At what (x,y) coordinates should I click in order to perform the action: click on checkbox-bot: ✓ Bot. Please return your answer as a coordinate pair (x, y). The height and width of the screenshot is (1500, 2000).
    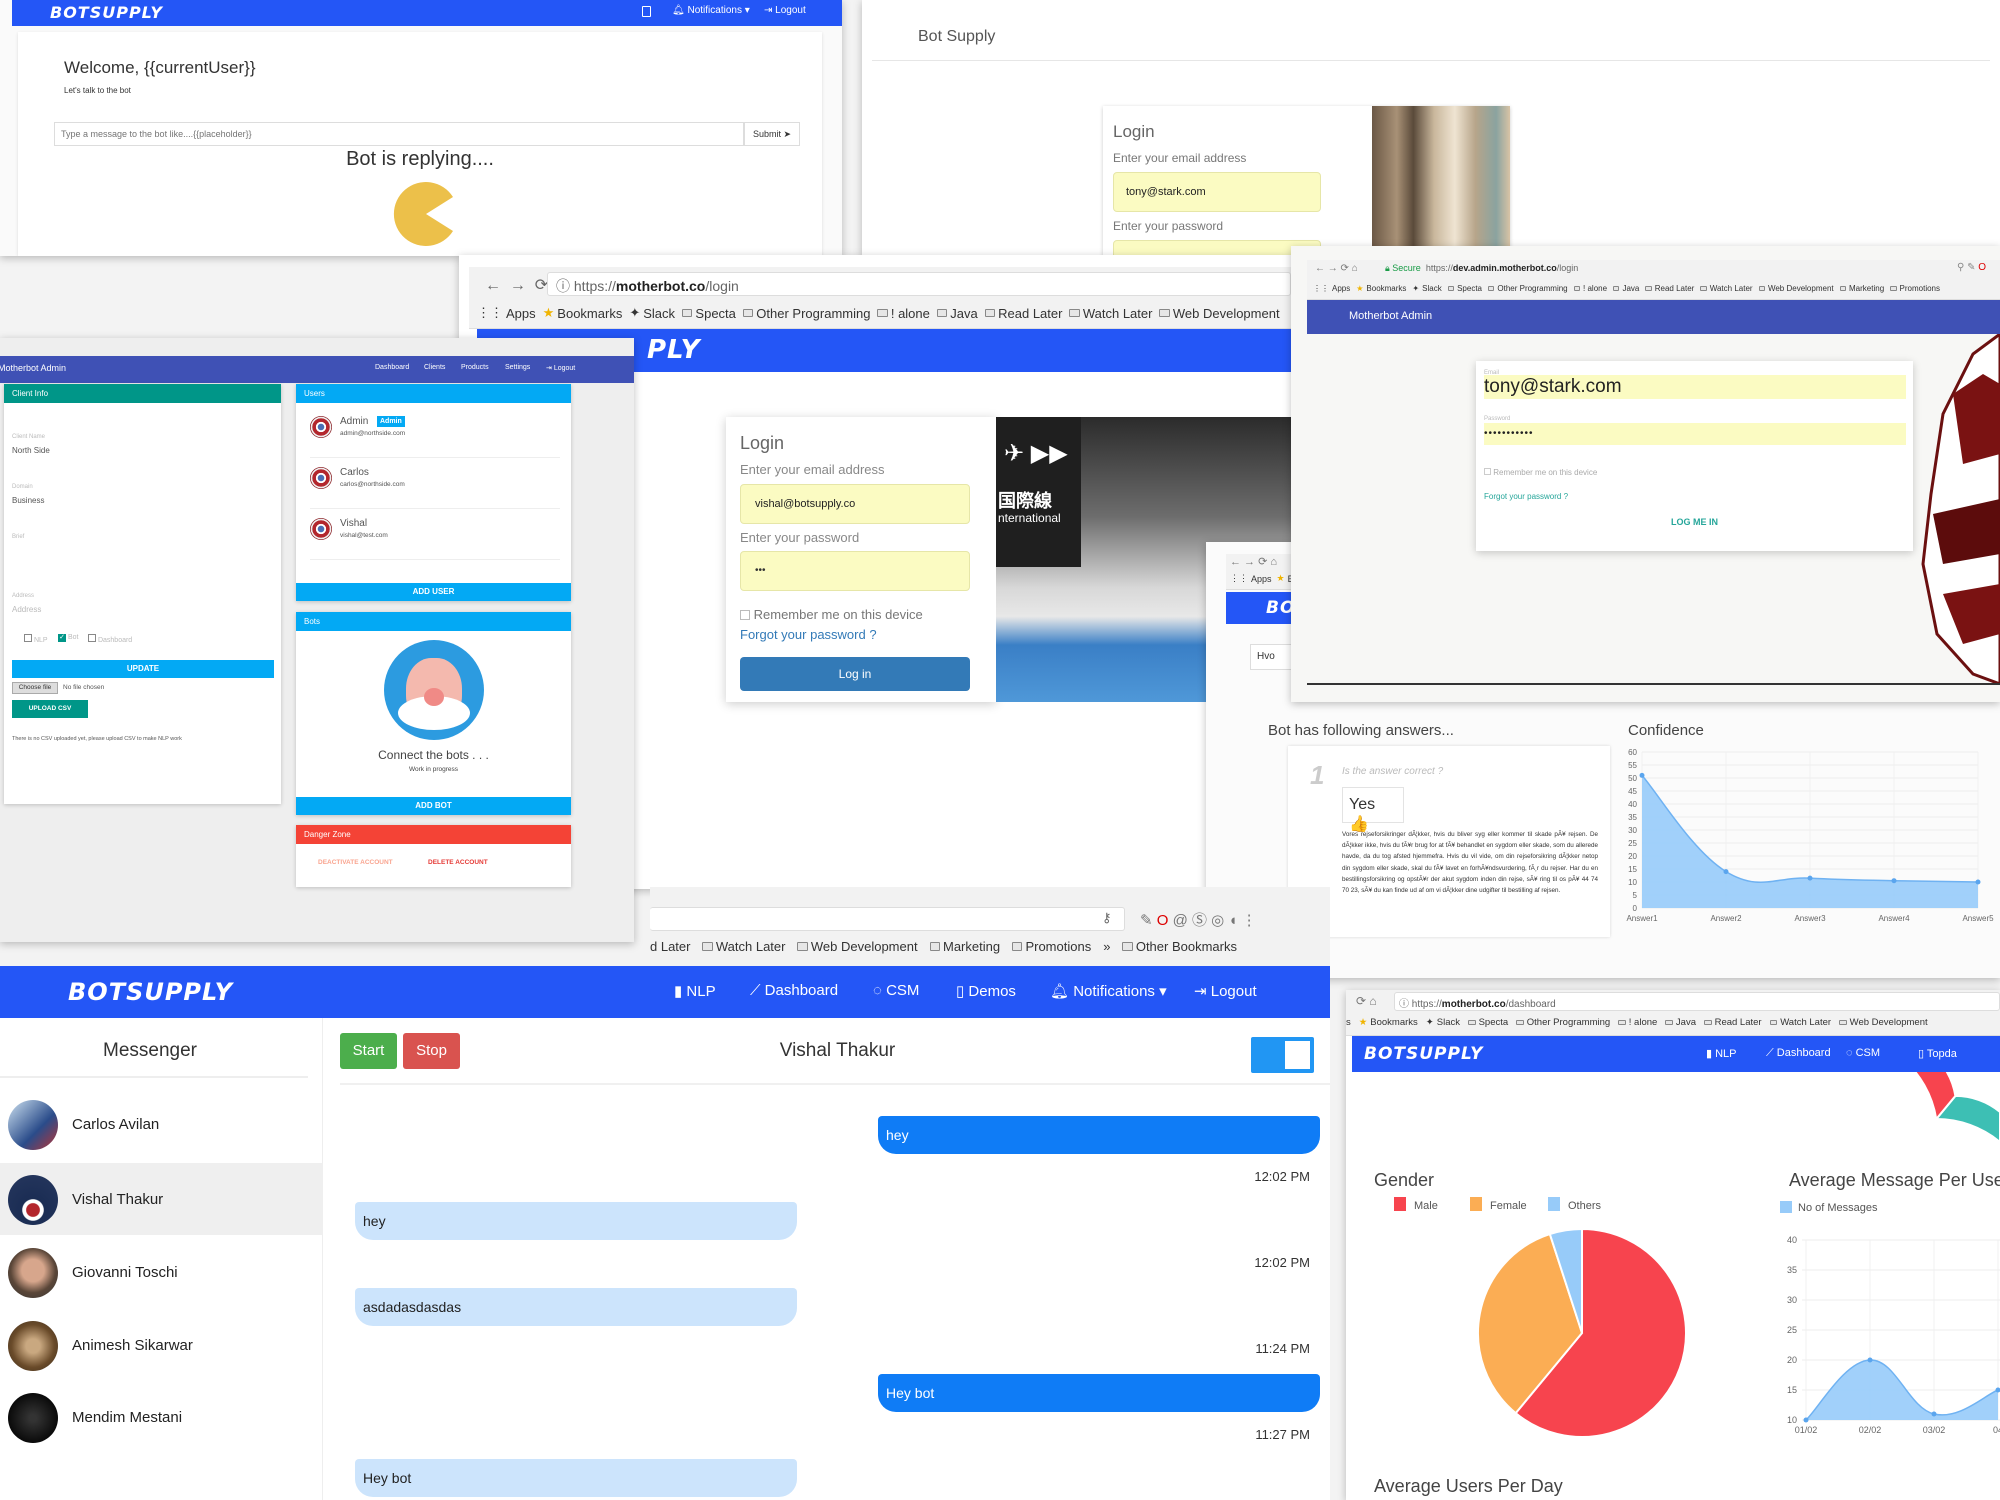
    Looking at the image, I should click on (68, 638).